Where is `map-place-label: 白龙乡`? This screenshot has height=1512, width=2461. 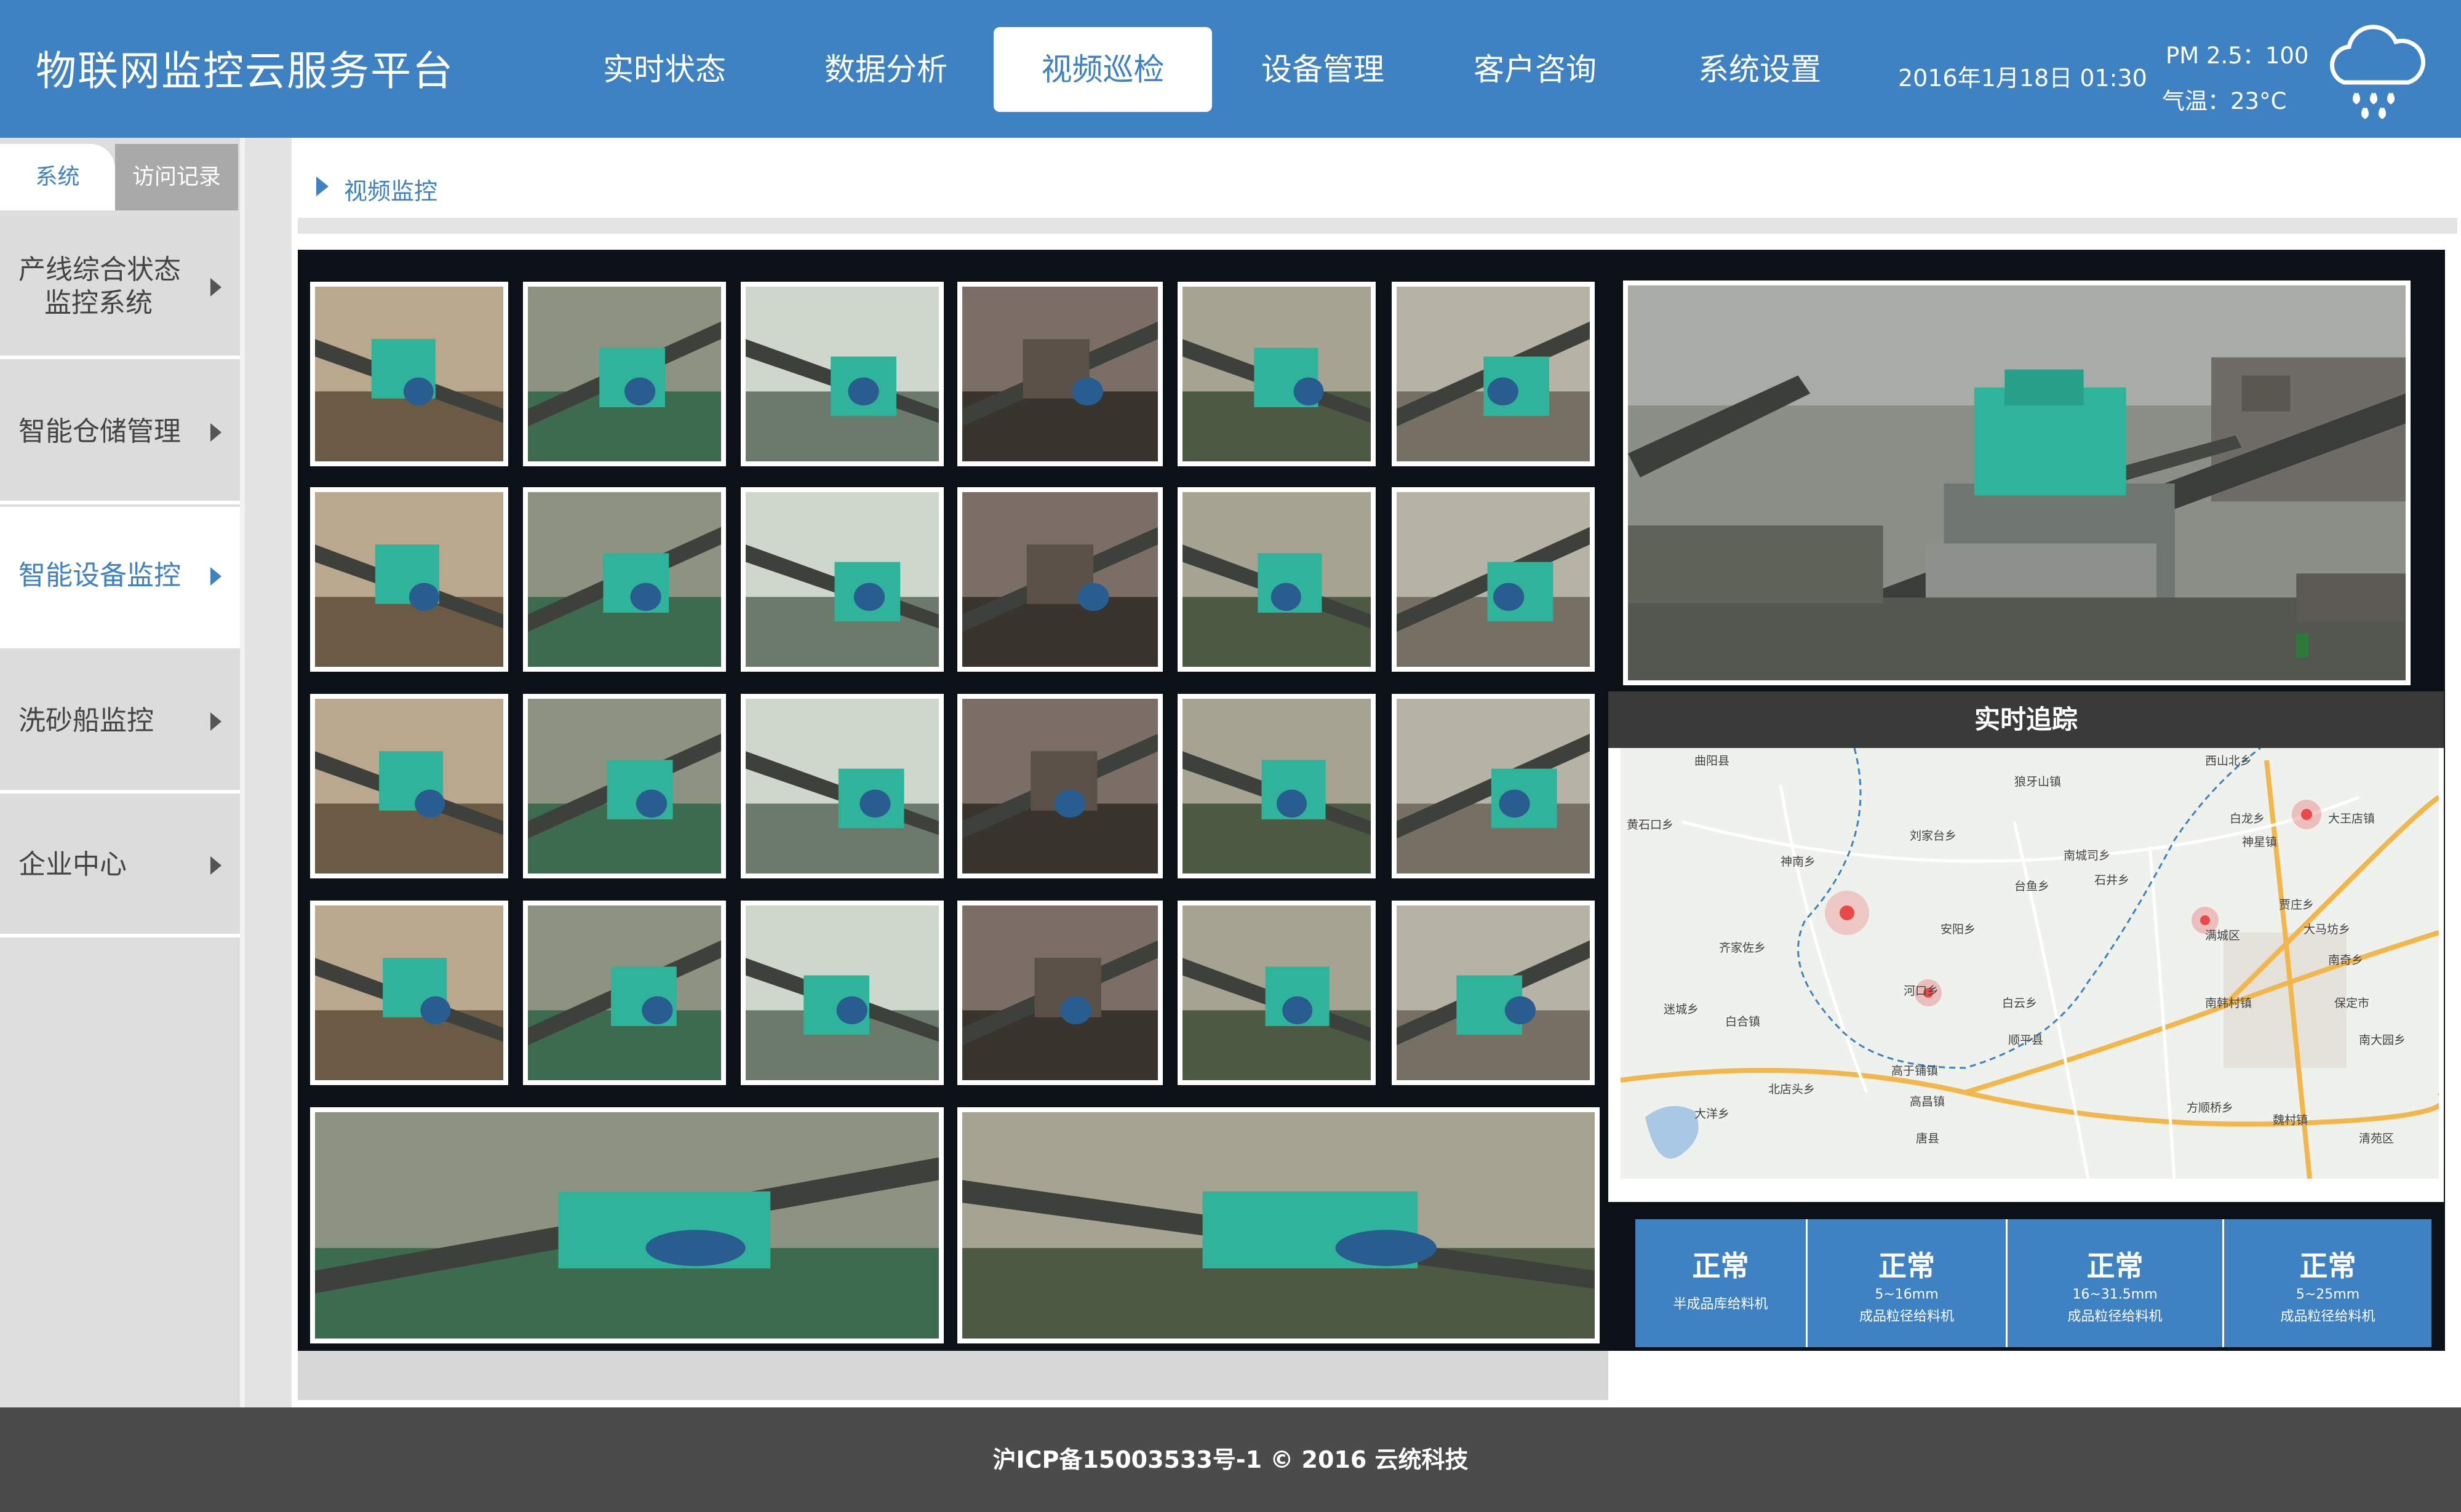 map-place-label: 白龙乡 is located at coordinates (2247, 819).